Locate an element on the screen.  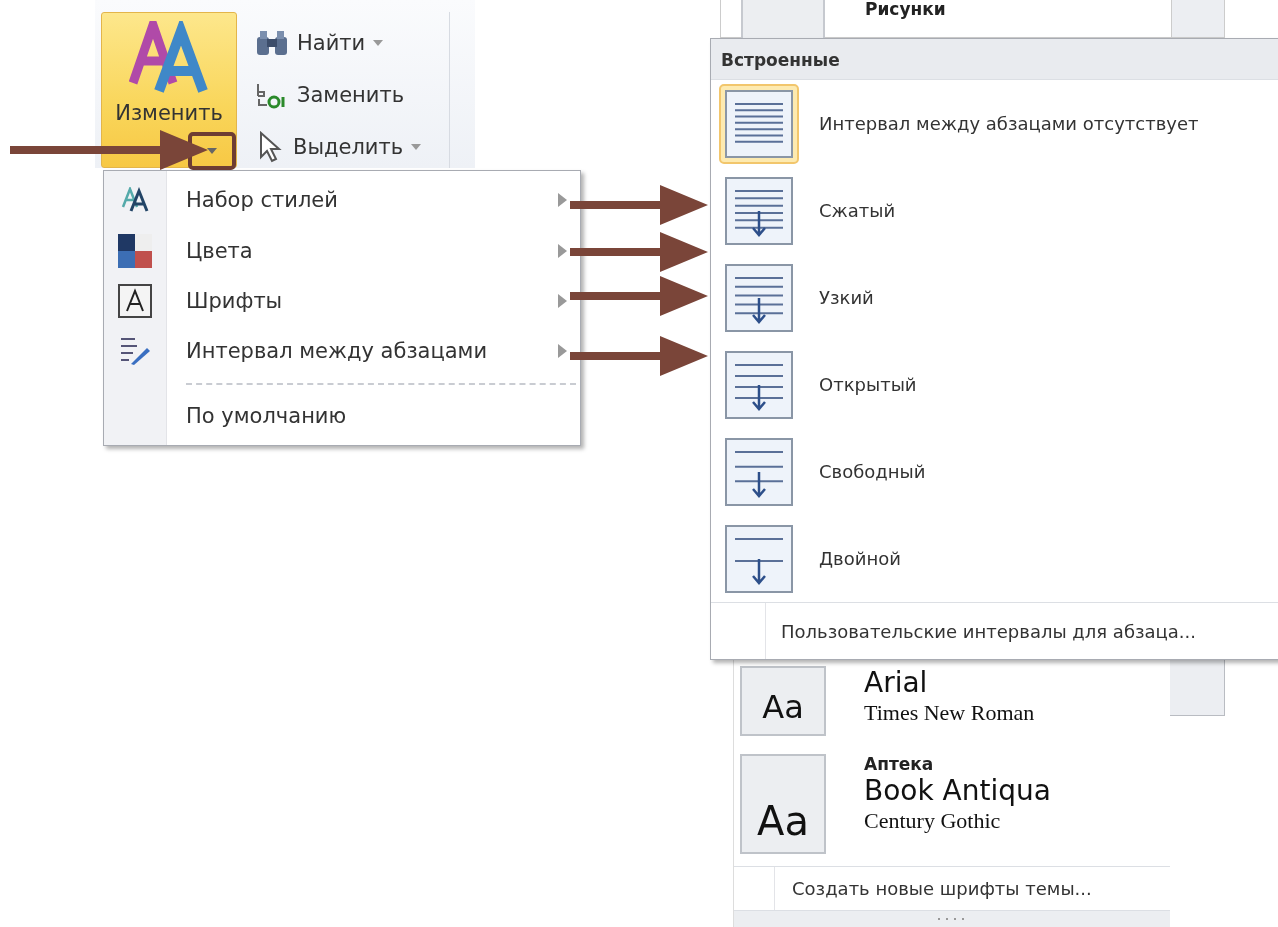
paragraph-spacing-icon is located at coordinates (135, 351).